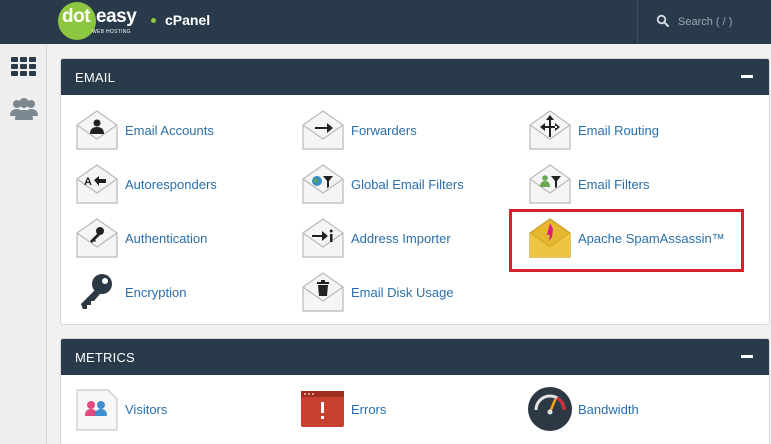 Image resolution: width=771 pixels, height=444 pixels. What do you see at coordinates (171, 184) in the screenshot?
I see `autoresponders-label: Autoresponders` at bounding box center [171, 184].